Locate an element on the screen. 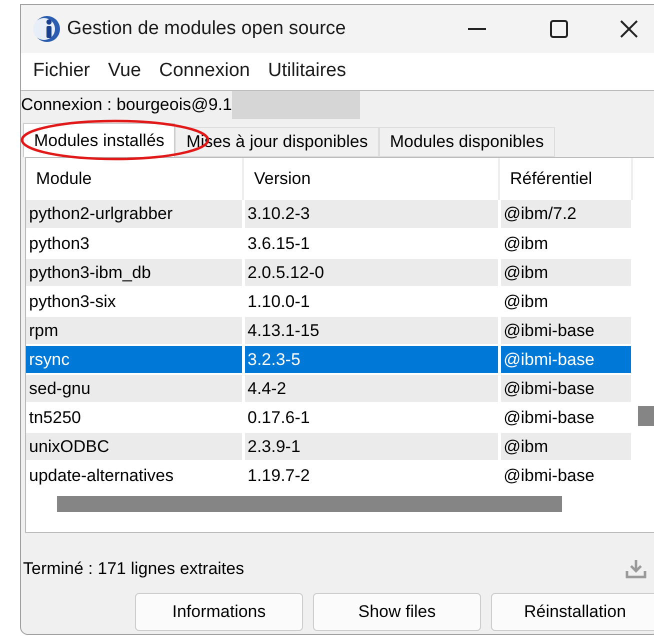 This screenshot has width=654, height=637. tab: Modules installés is located at coordinates (99, 140).